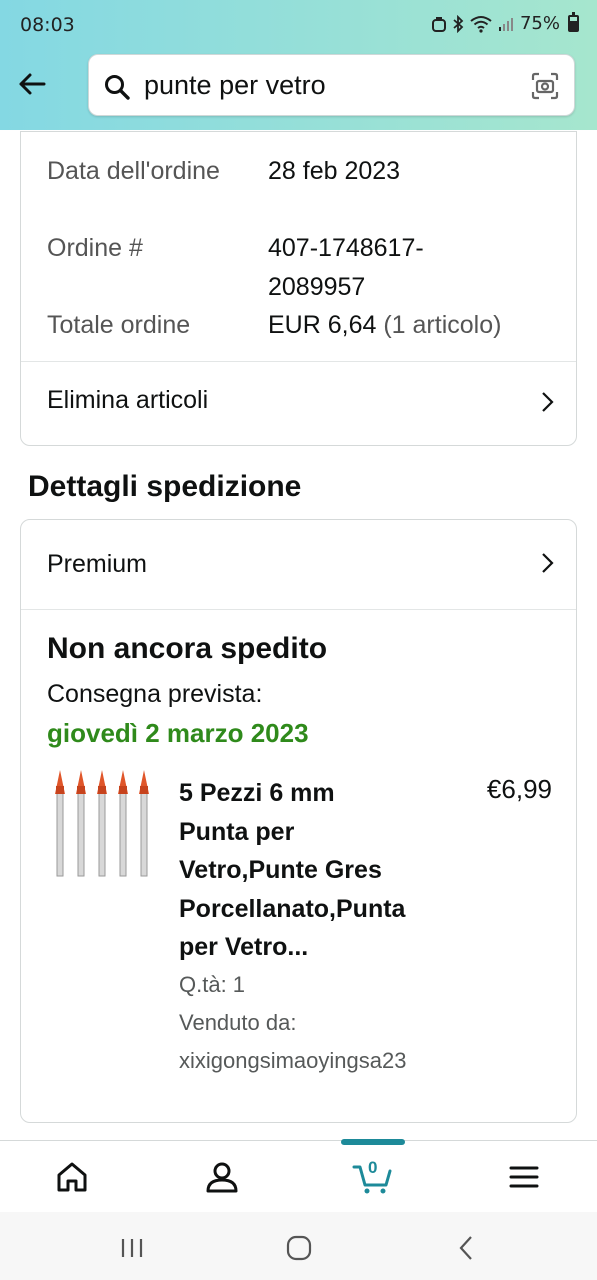 This screenshot has width=597, height=1280. What do you see at coordinates (235, 85) in the screenshot?
I see `search-input: punte per vetro` at bounding box center [235, 85].